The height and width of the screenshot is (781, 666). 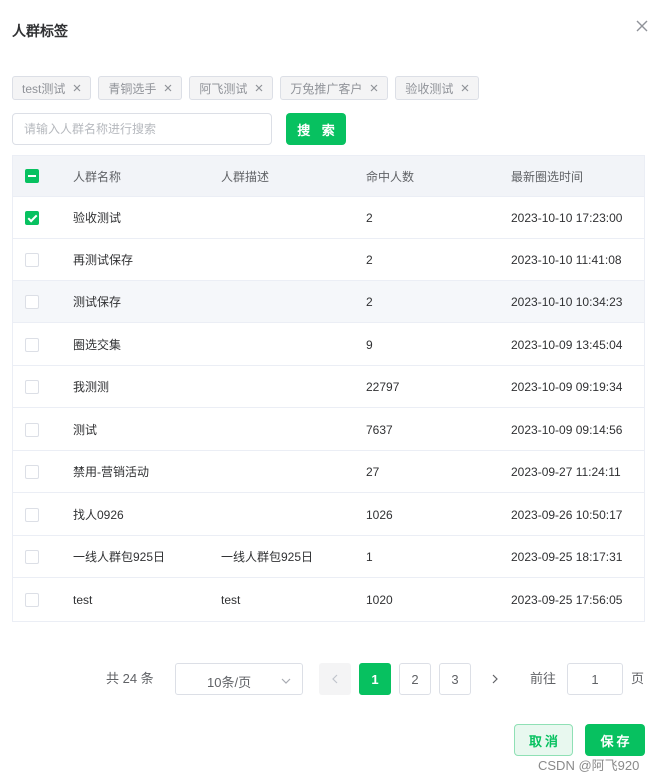 I want to click on chevron-right-icon, so click(x=495, y=679).